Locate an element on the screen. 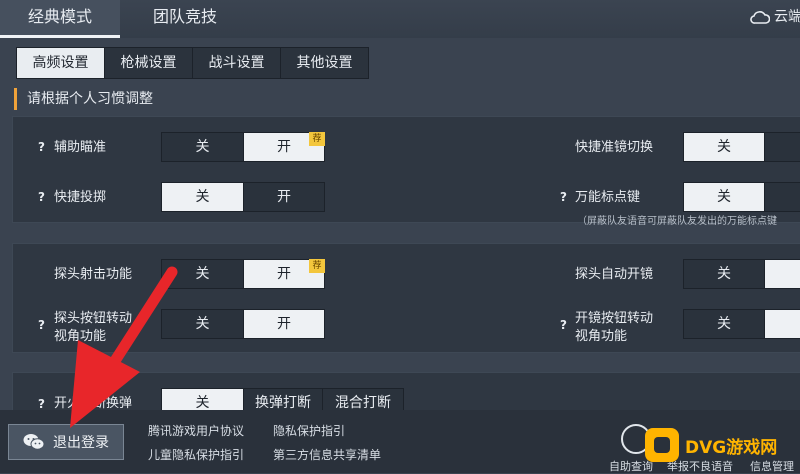 This screenshot has width=800, height=474. universal-marker-note: （屏蔽队友语音可屏蔽队友发出的万能标点键 is located at coordinates (677, 221).